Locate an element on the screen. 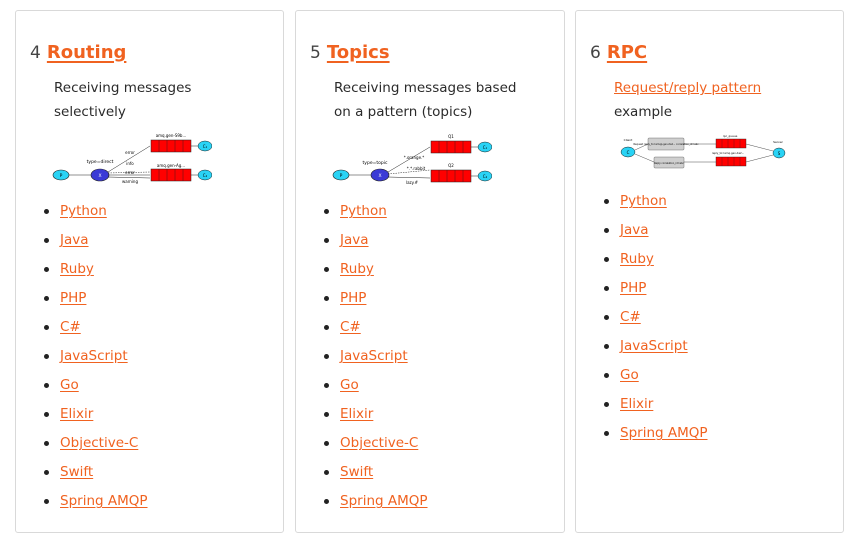 The height and width of the screenshot is (547, 853). card-number: 4 is located at coordinates (35, 53).